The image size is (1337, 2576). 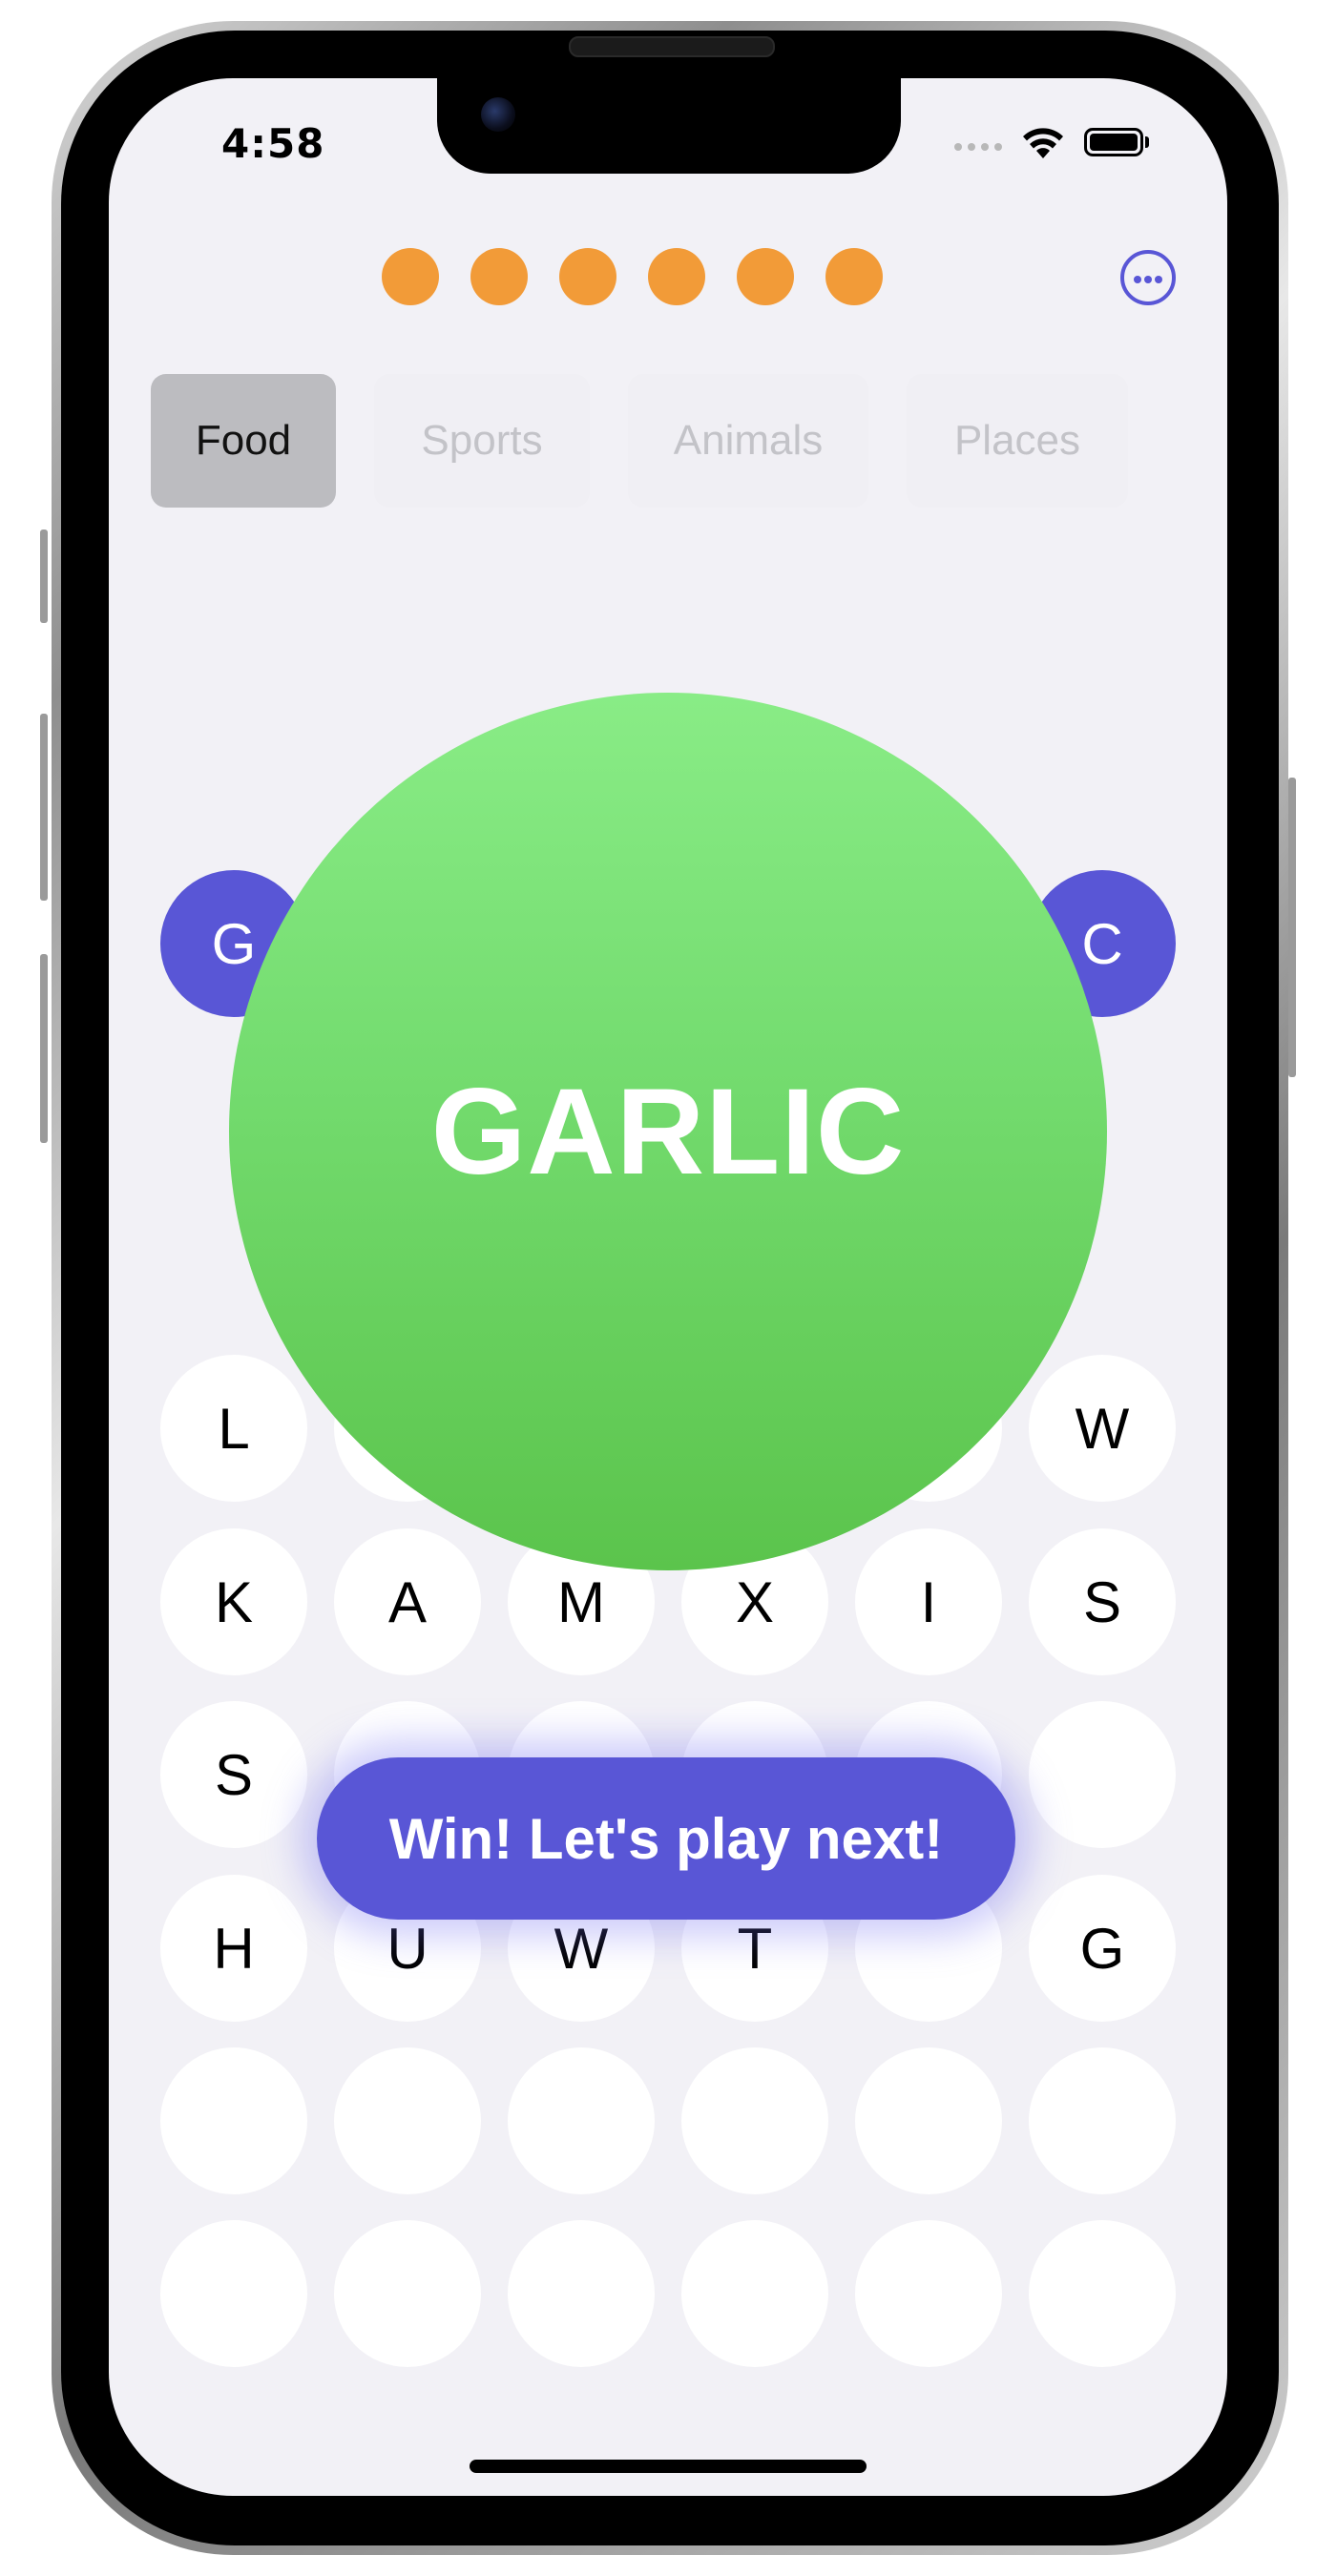 I want to click on silent-switch, so click(x=44, y=576).